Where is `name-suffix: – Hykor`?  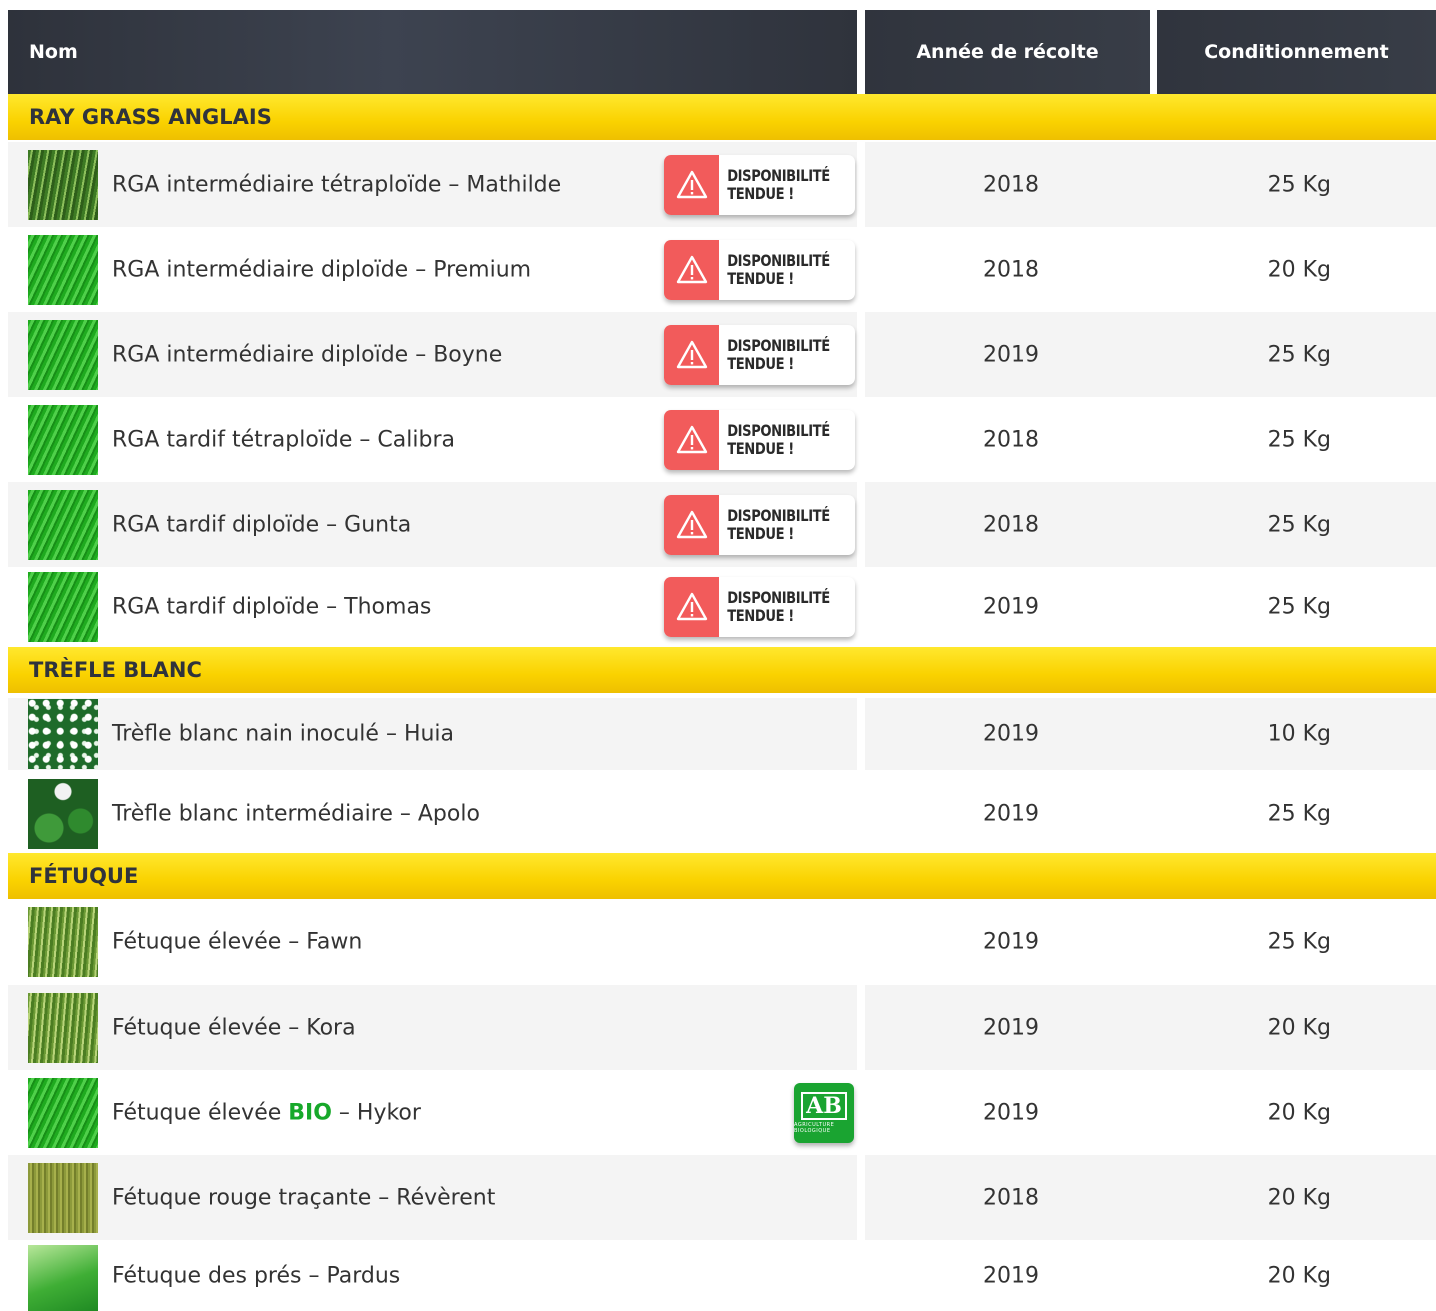 name-suffix: – Hykor is located at coordinates (376, 1112).